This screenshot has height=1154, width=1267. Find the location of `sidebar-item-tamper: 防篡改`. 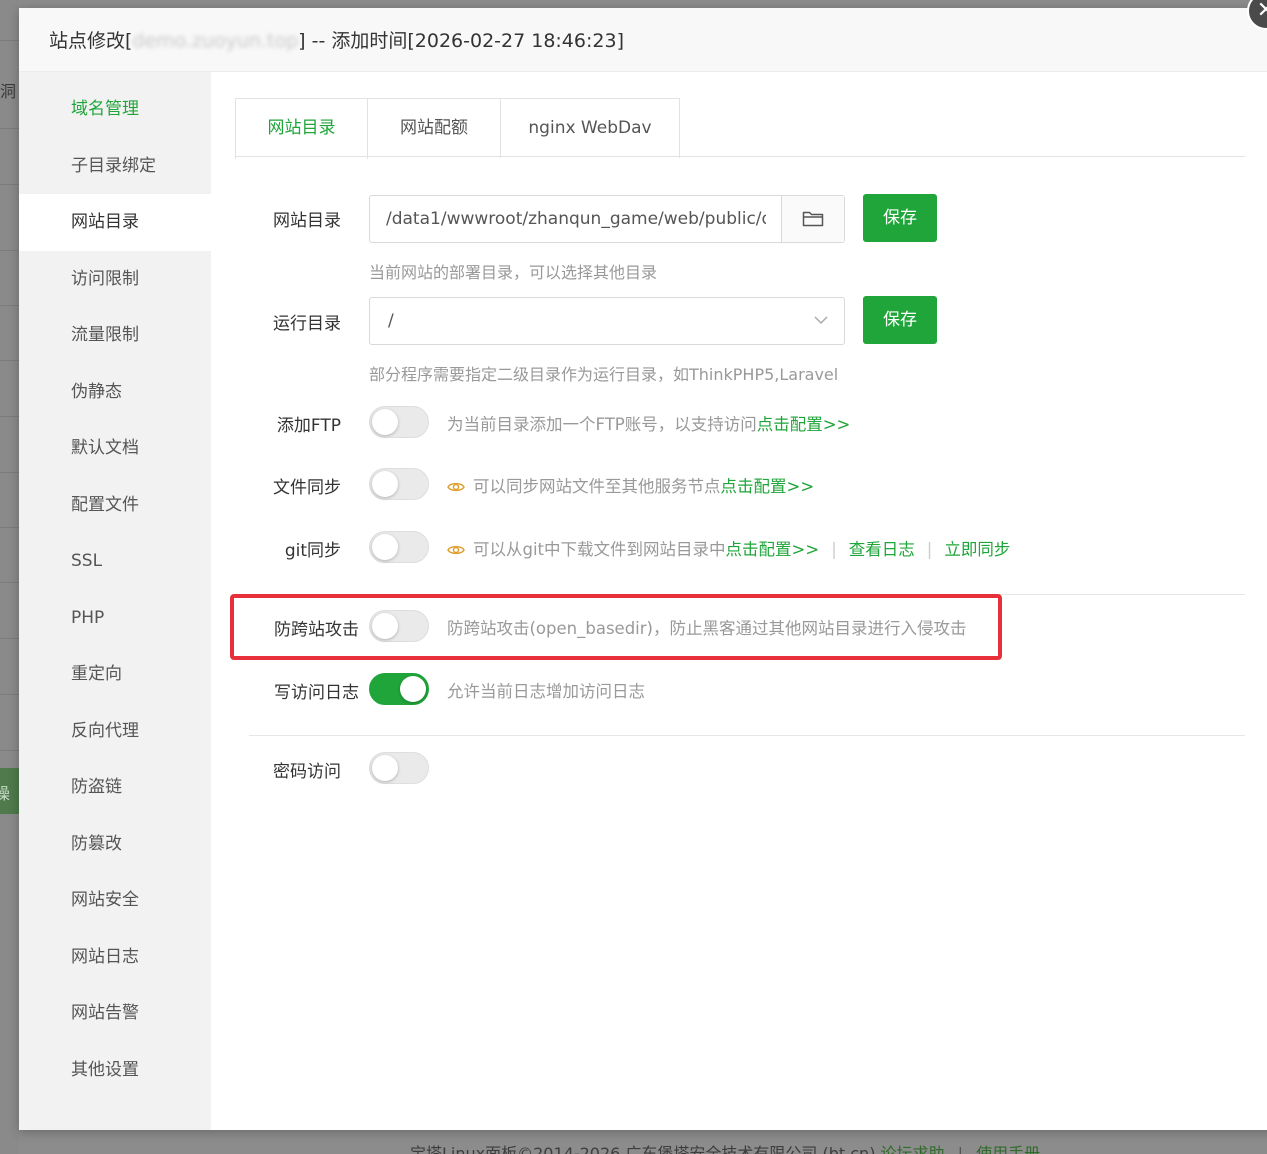

sidebar-item-tamper: 防篡改 is located at coordinates (115, 844).